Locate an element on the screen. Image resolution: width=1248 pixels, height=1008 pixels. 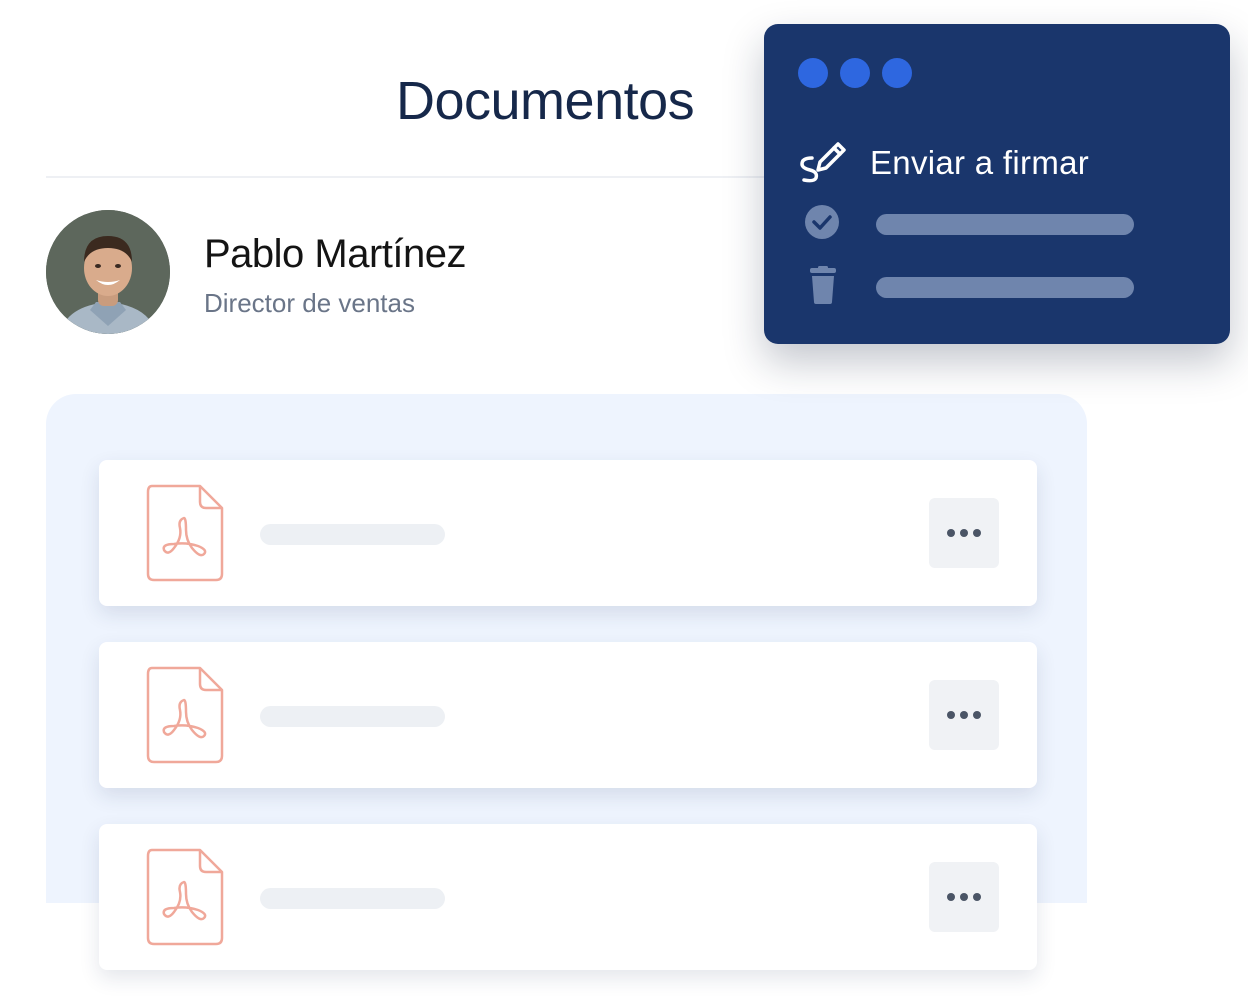
check-circle-icon is located at coordinates (823, 224).